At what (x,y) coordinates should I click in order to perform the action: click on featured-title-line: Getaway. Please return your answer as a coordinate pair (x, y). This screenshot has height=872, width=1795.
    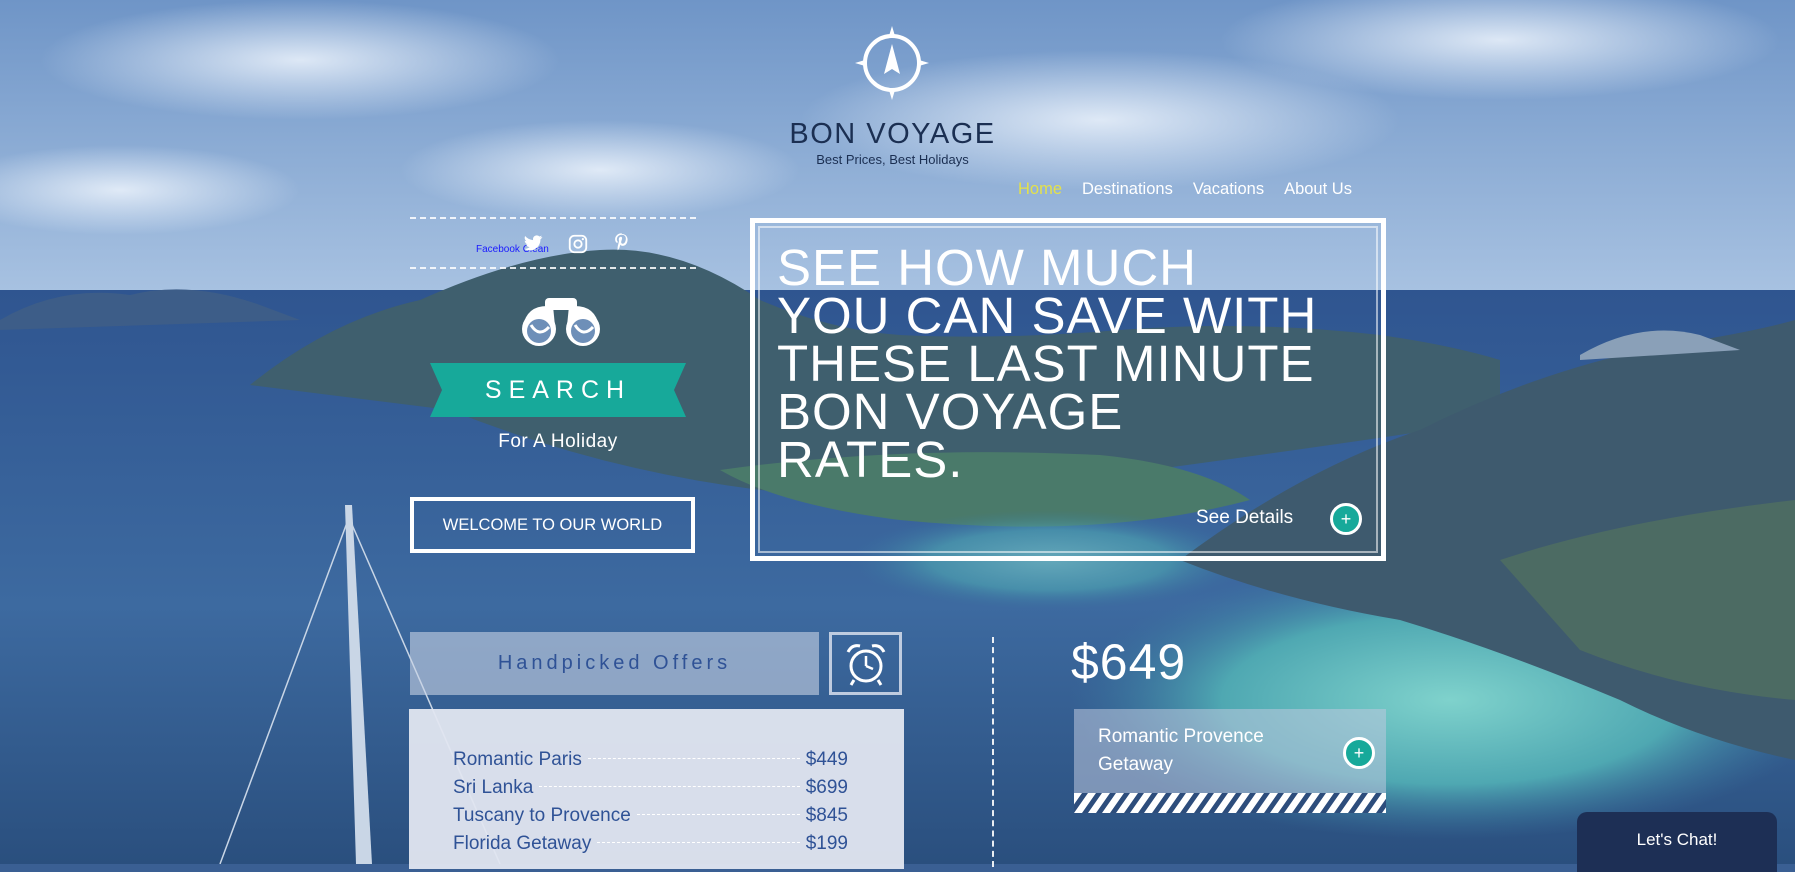
    Looking at the image, I should click on (1135, 764).